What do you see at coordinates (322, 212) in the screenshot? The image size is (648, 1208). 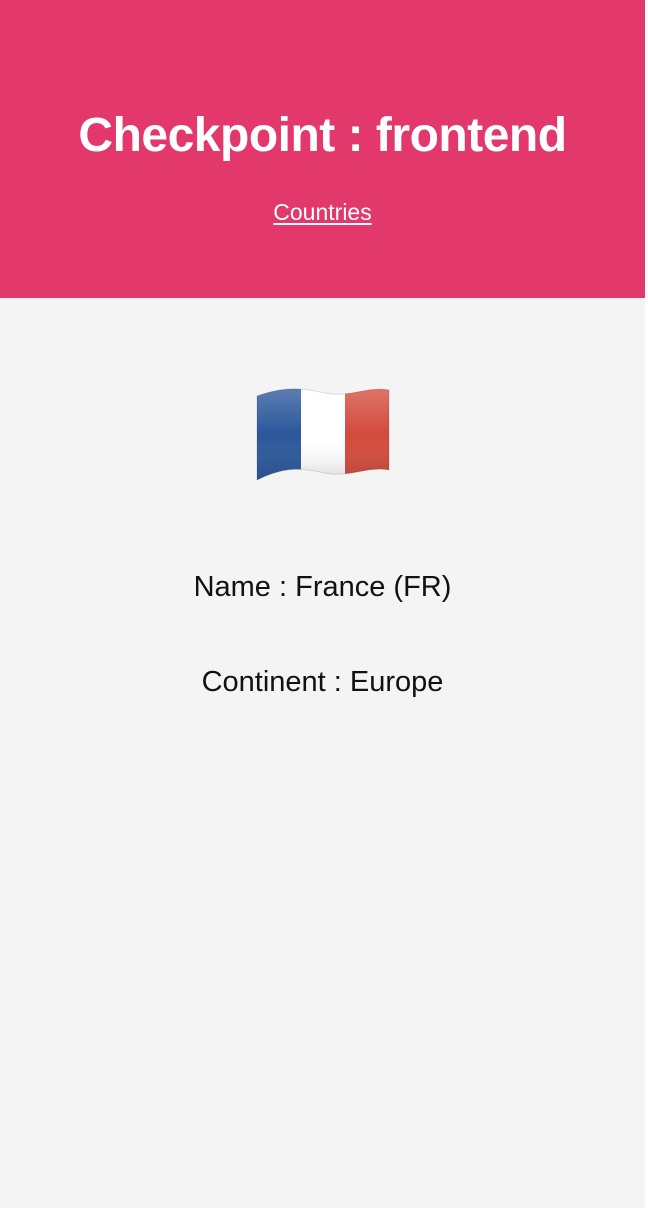 I see `countries-link: Countries` at bounding box center [322, 212].